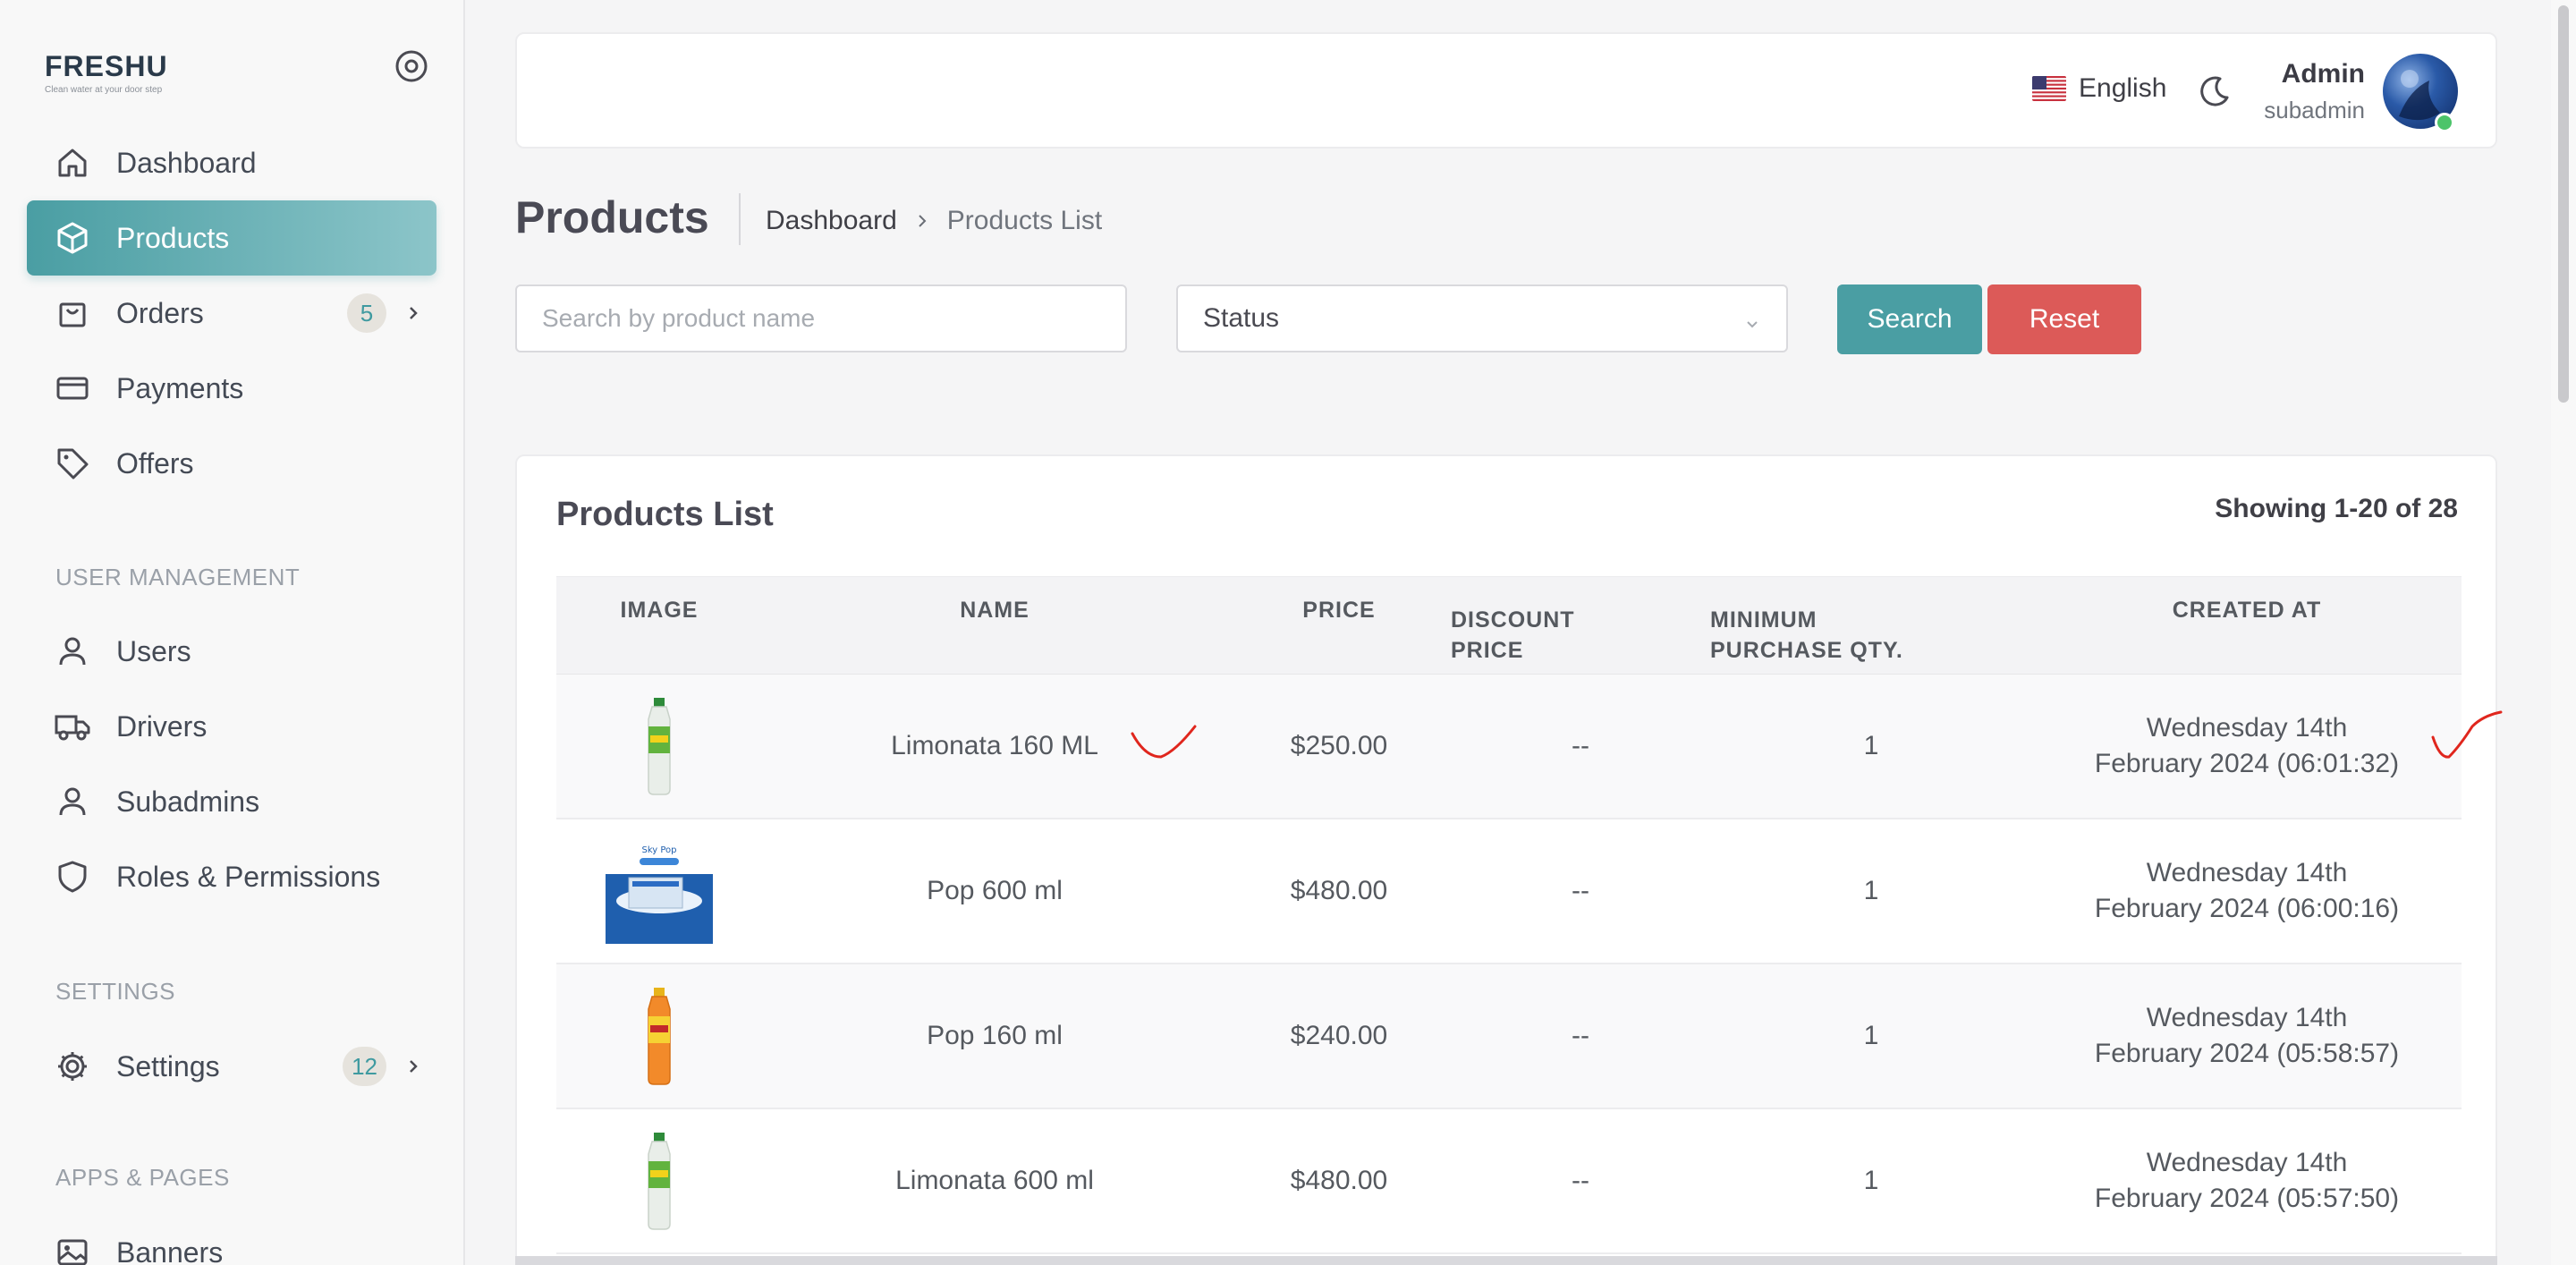  What do you see at coordinates (2247, 626) in the screenshot?
I see `column-header-created-at: CREATED AT` at bounding box center [2247, 626].